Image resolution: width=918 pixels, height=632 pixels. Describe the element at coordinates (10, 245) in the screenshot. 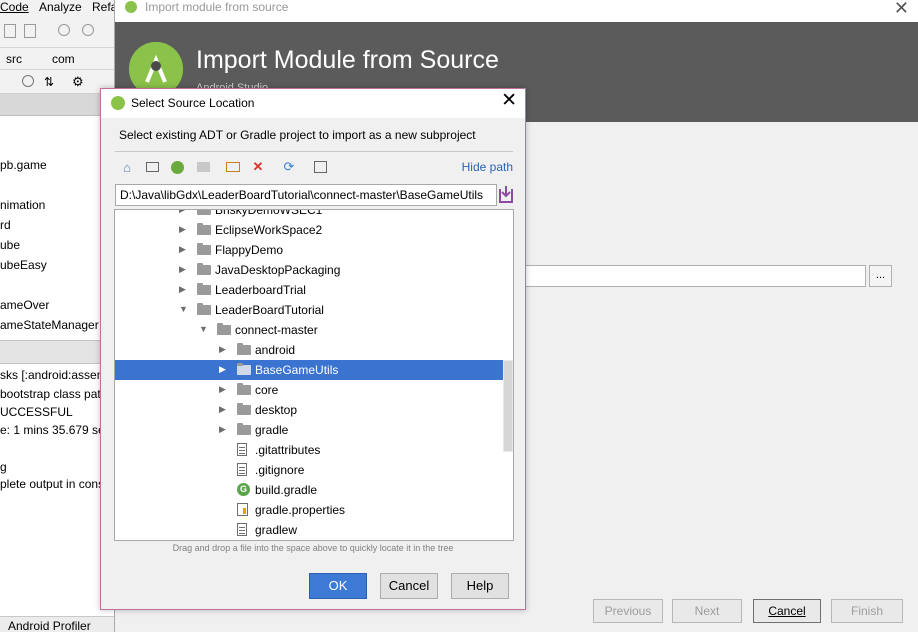

I see `tree-item: ube` at that location.